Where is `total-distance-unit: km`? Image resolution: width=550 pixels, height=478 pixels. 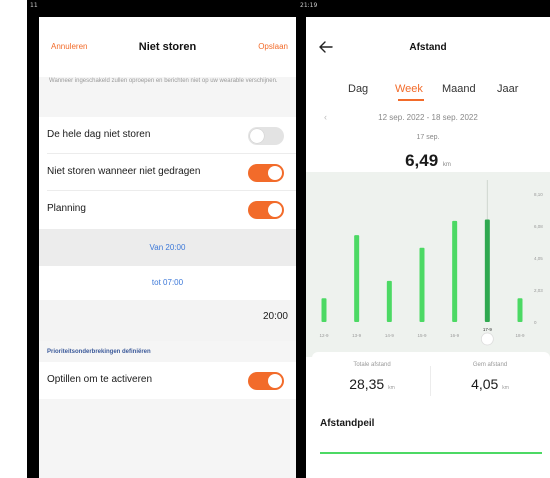 total-distance-unit: km is located at coordinates (391, 388).